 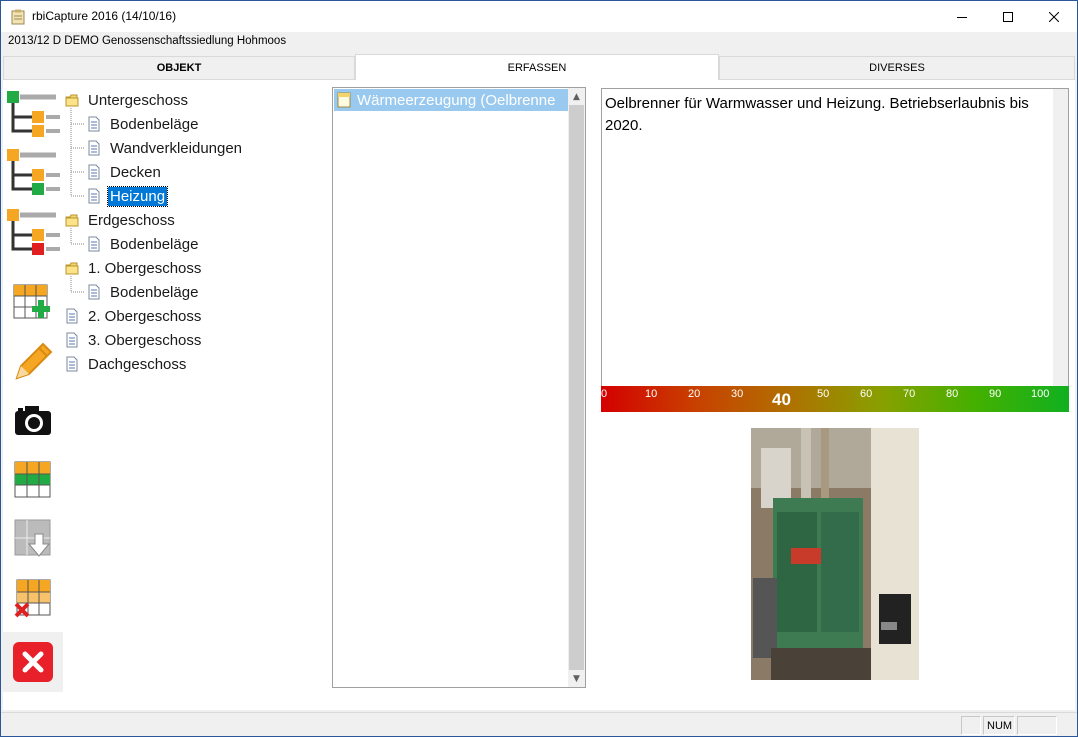 What do you see at coordinates (1040, 394) in the screenshot?
I see `scale-tick: 100` at bounding box center [1040, 394].